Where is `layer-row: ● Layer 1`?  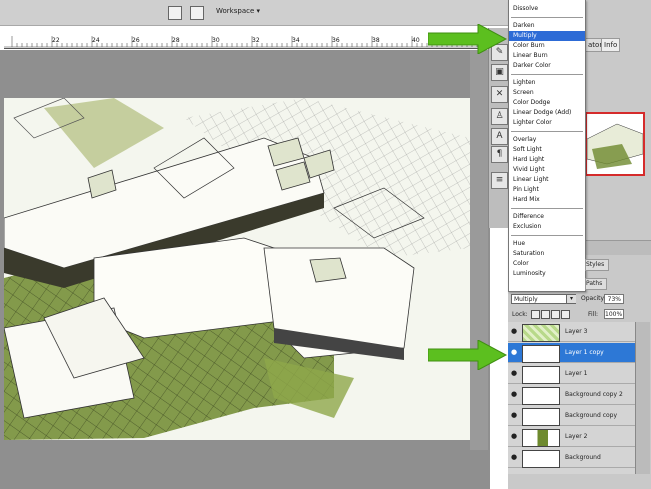 layer-row: ● Layer 1 is located at coordinates (571, 374).